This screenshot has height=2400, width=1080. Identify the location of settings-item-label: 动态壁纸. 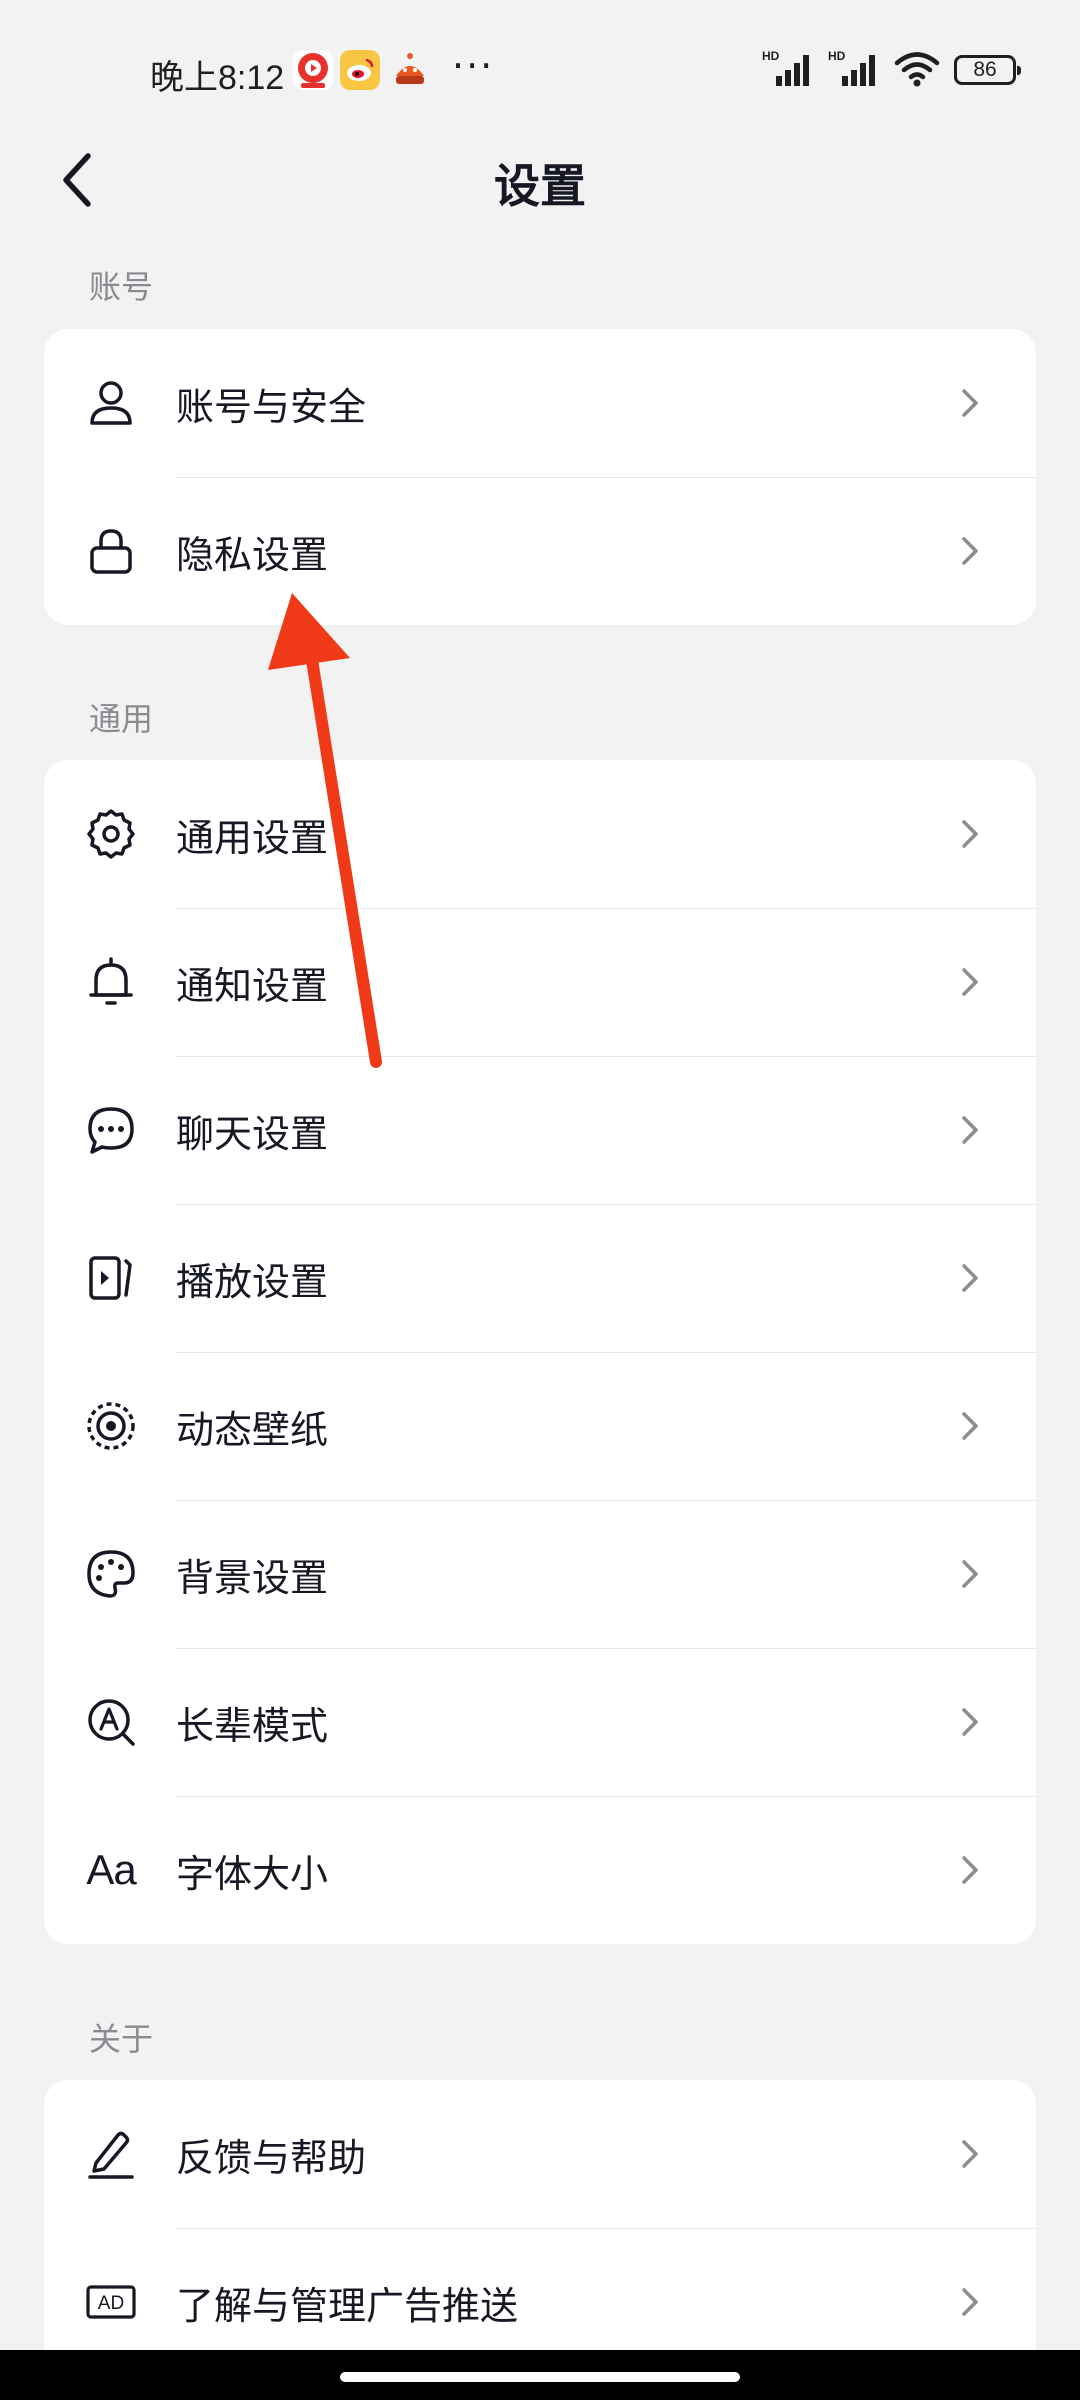
(252, 1429).